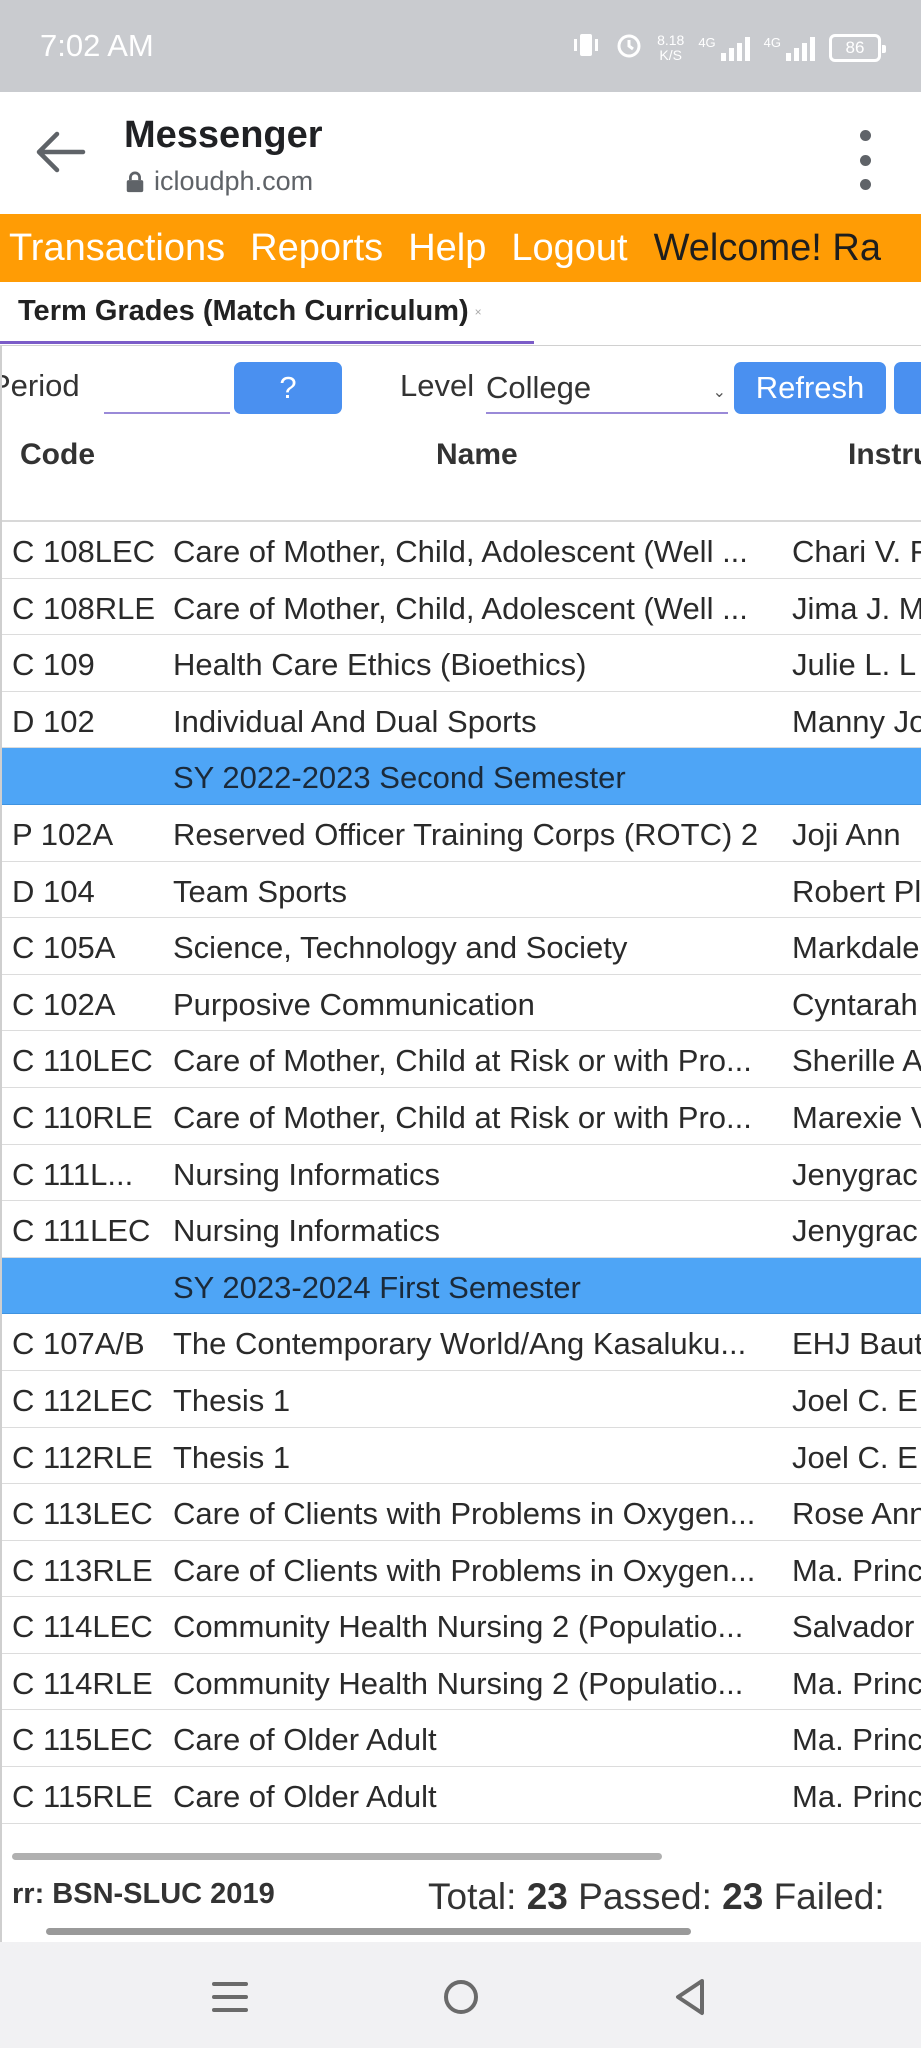  I want to click on cell-name: Health Care Ethics (Bioethics), so click(380, 665).